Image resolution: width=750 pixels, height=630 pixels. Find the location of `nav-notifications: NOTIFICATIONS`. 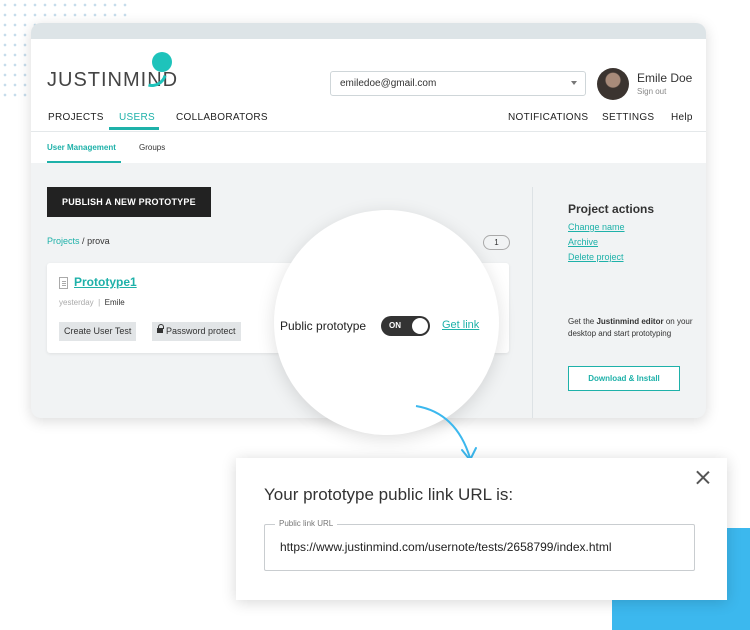

nav-notifications: NOTIFICATIONS is located at coordinates (548, 117).